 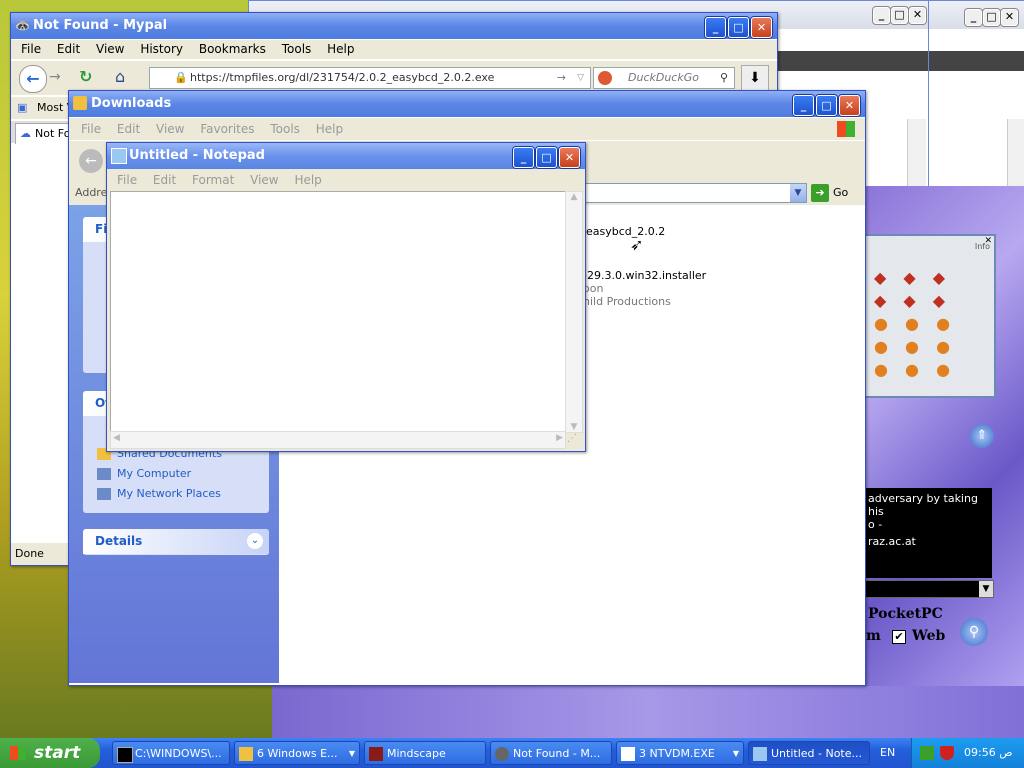 I want to click on start-label: start, so click(x=57, y=753).